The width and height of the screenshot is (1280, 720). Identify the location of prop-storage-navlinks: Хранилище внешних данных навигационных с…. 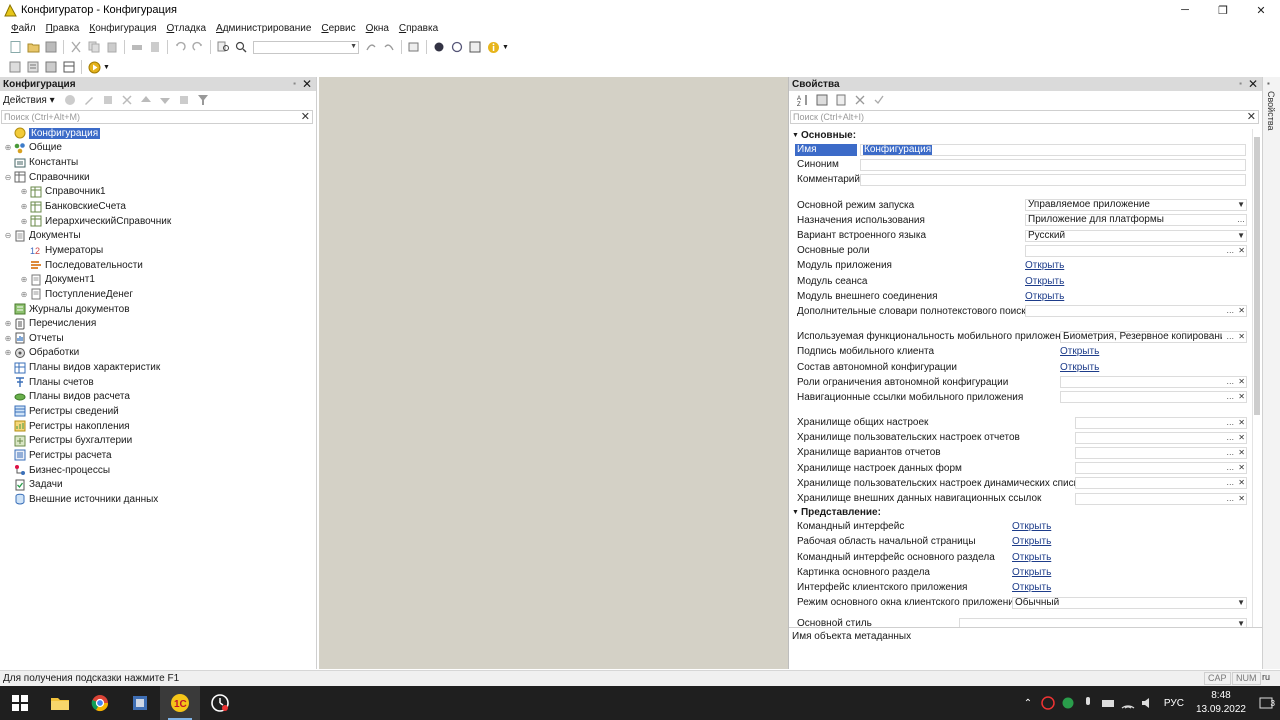
(1020, 498).